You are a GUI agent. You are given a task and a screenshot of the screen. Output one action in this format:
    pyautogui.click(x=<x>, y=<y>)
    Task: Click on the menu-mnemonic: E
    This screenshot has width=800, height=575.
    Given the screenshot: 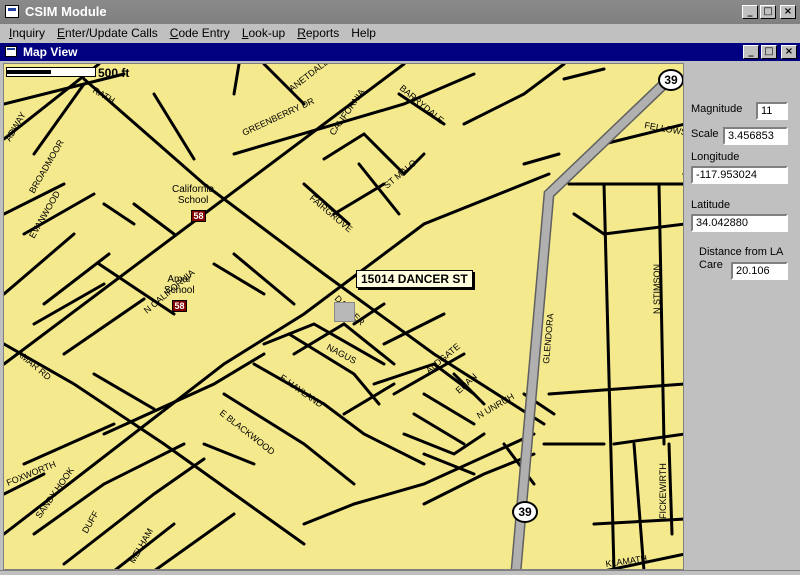 What is the action you would take?
    pyautogui.click(x=61, y=33)
    